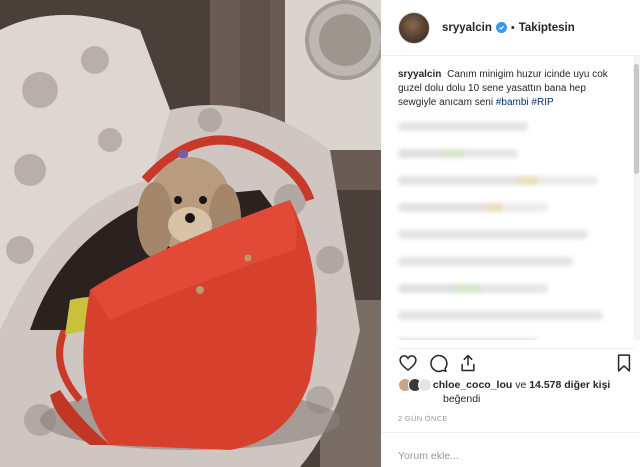 The image size is (640, 467). I want to click on likes-suffix: beğendi, so click(462, 399).